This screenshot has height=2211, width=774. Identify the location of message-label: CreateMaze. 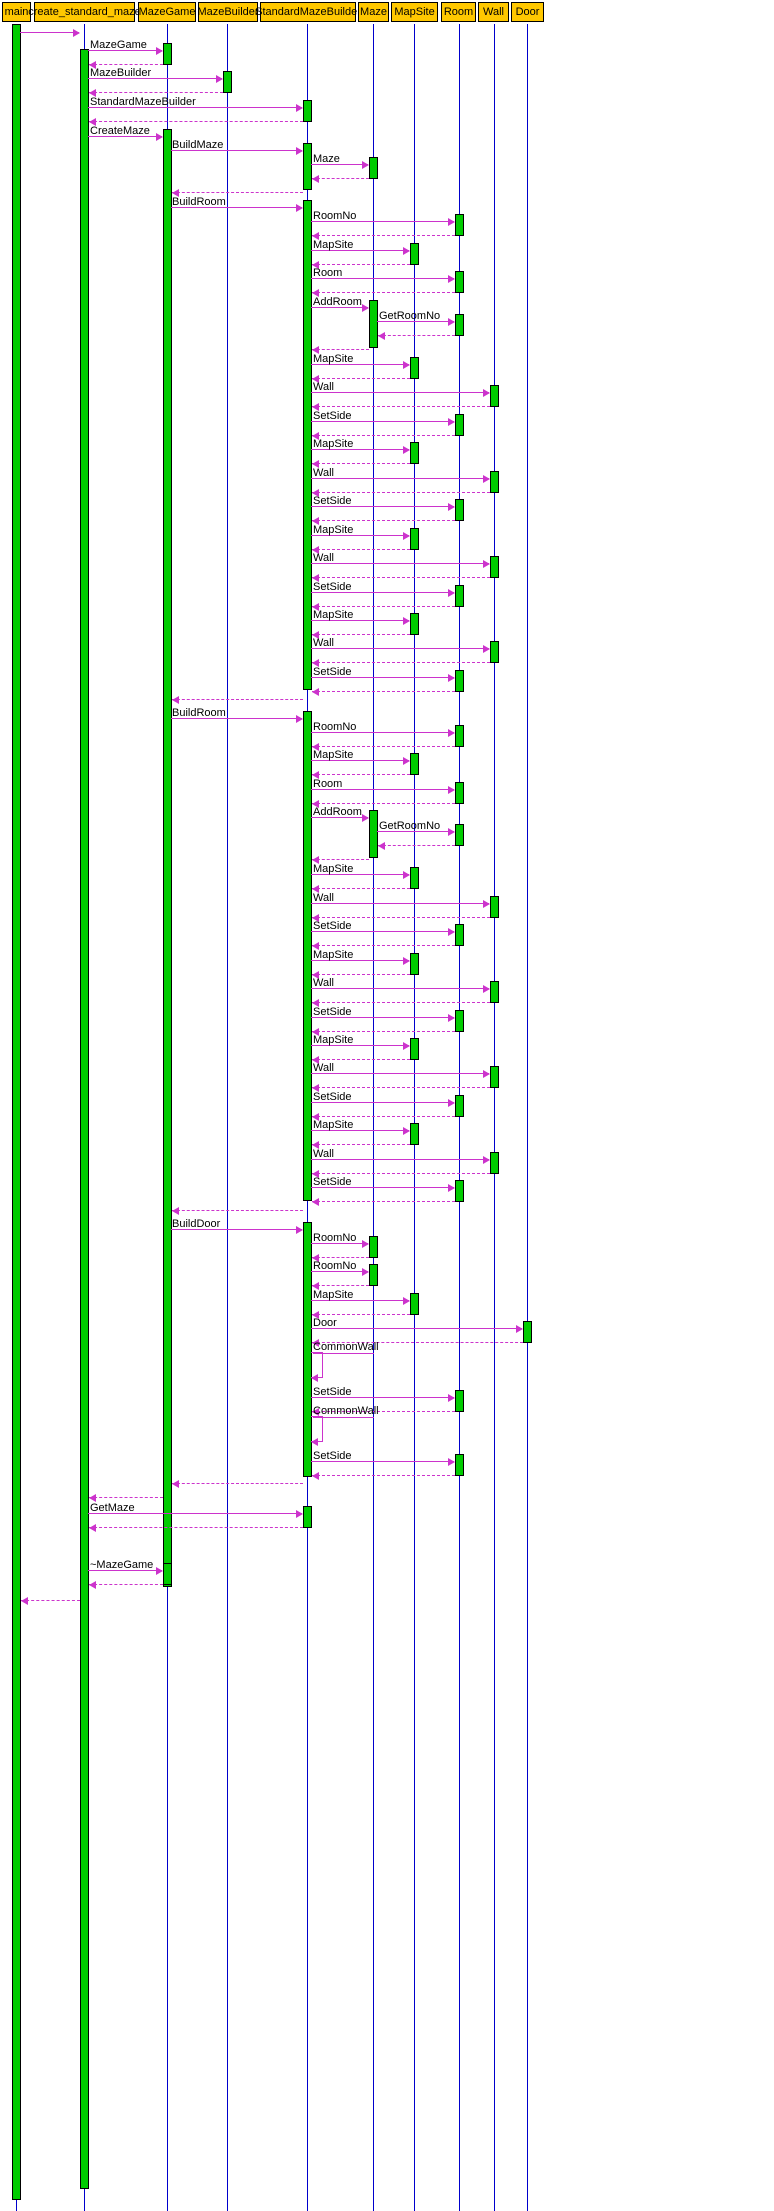
(120, 131).